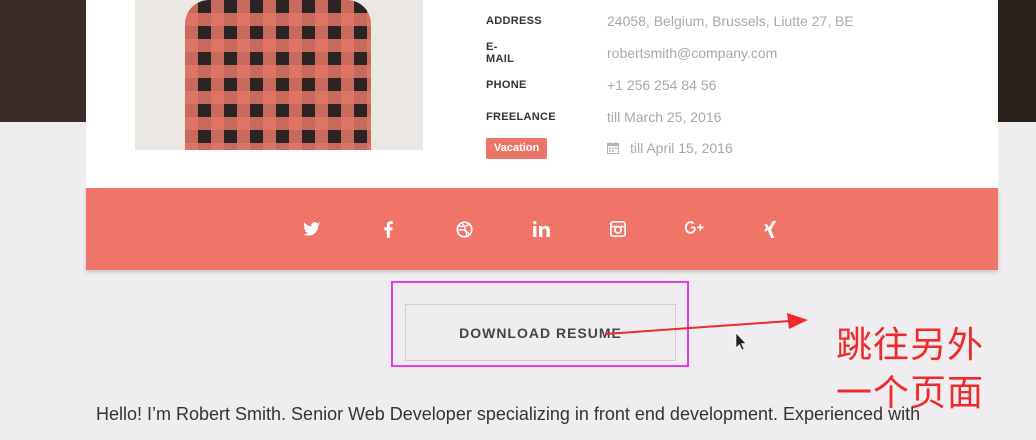  I want to click on vacation-value: till April 15, 2016, so click(681, 148).